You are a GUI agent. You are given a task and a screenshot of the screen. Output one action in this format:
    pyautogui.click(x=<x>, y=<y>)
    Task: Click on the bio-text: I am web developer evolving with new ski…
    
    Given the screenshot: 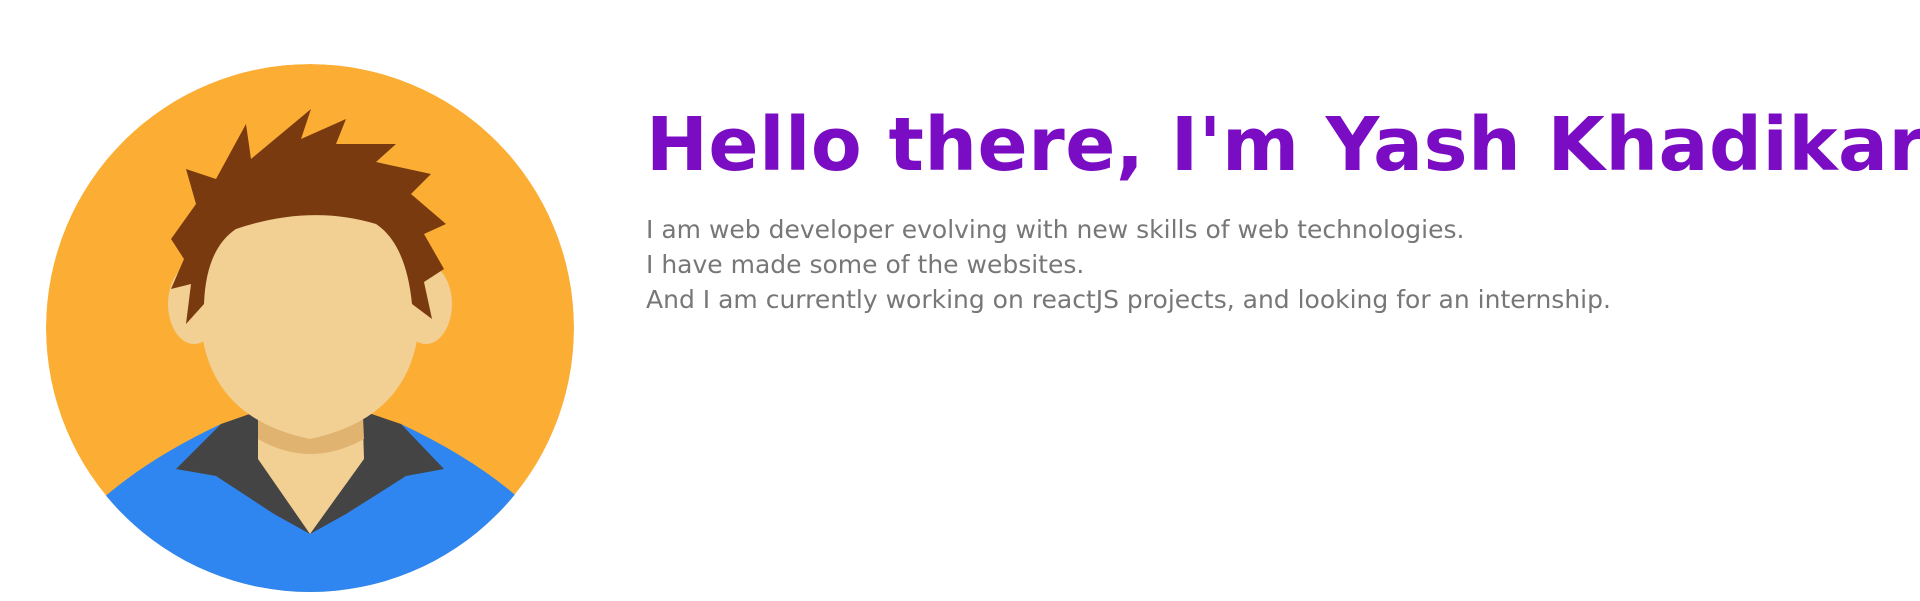 What is the action you would take?
    pyautogui.click(x=1266, y=264)
    